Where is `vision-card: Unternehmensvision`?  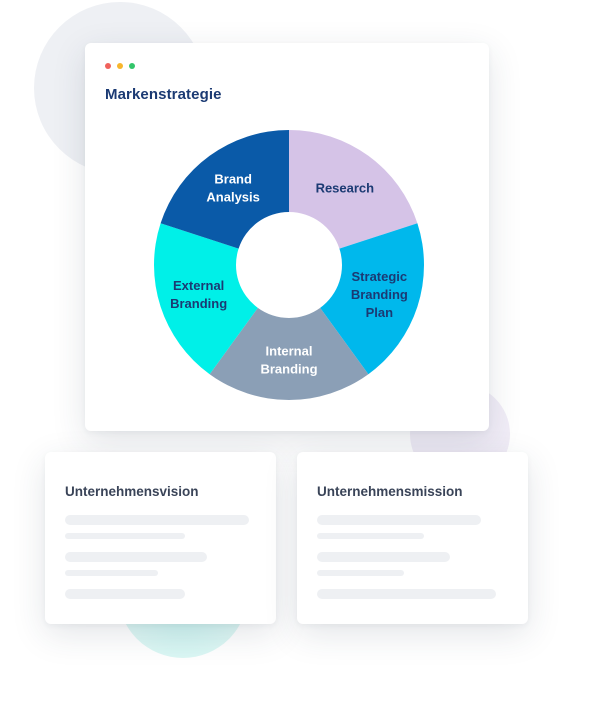
vision-card: Unternehmensvision is located at coordinates (160, 538).